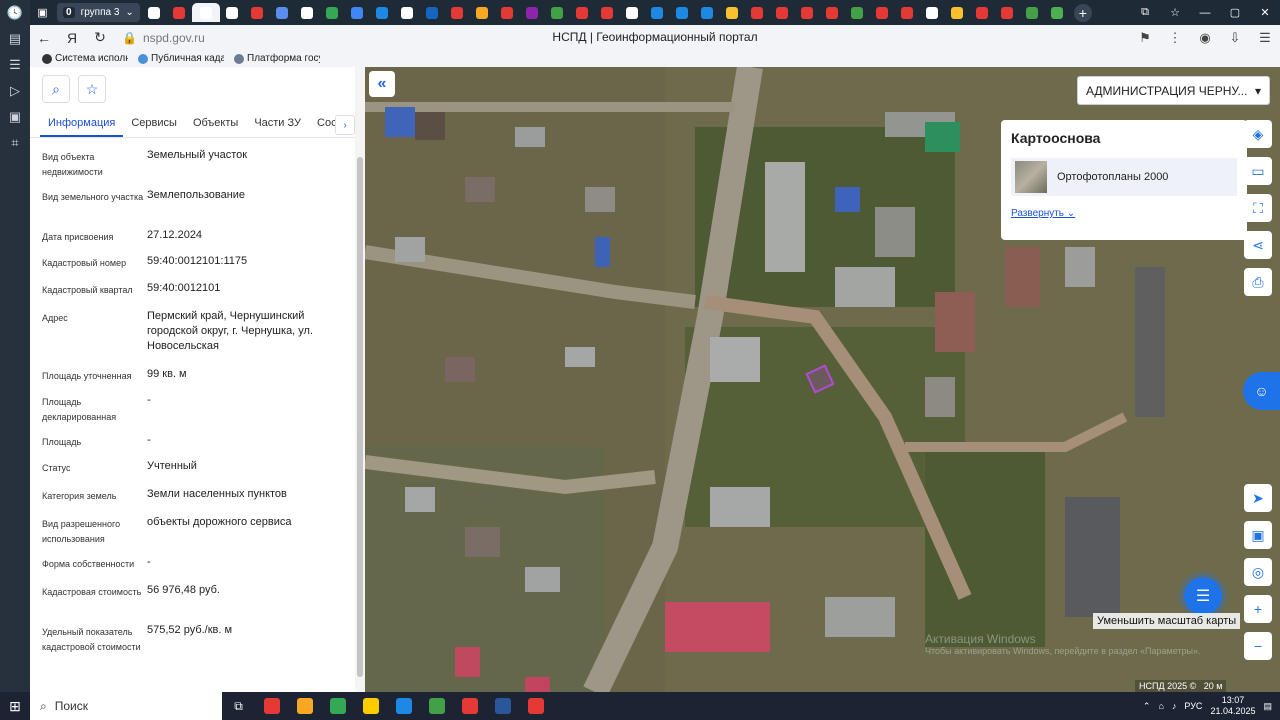 This screenshot has width=1280, height=720. Describe the element at coordinates (1193, 706) in the screenshot. I see `language-indicator: РУС` at that location.